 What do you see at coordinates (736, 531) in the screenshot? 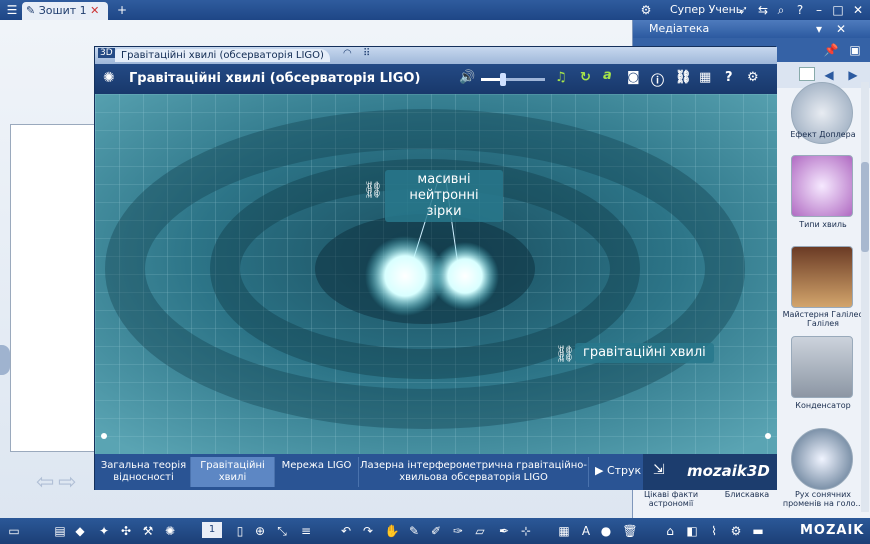
I see `gear-icon: ⚙` at bounding box center [736, 531].